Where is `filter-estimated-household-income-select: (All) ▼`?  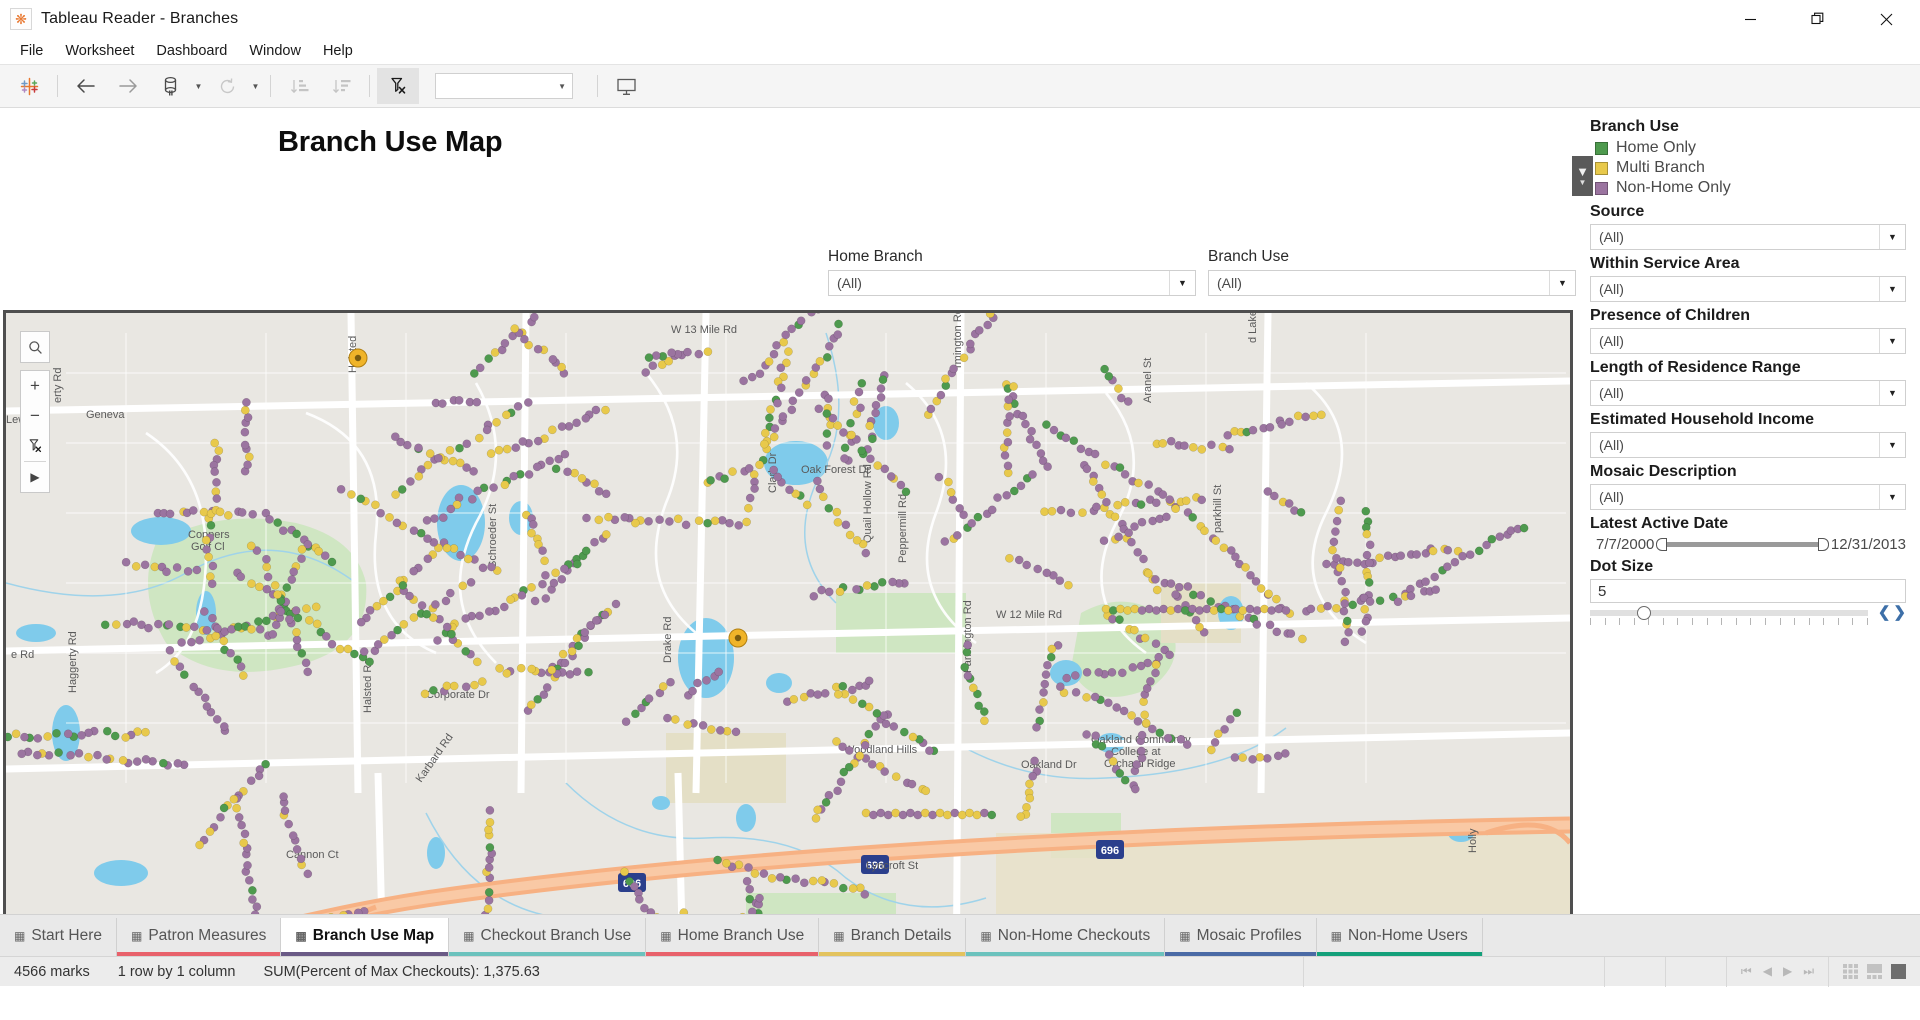
filter-estimated-household-income-select: (All) ▼ is located at coordinates (1748, 445).